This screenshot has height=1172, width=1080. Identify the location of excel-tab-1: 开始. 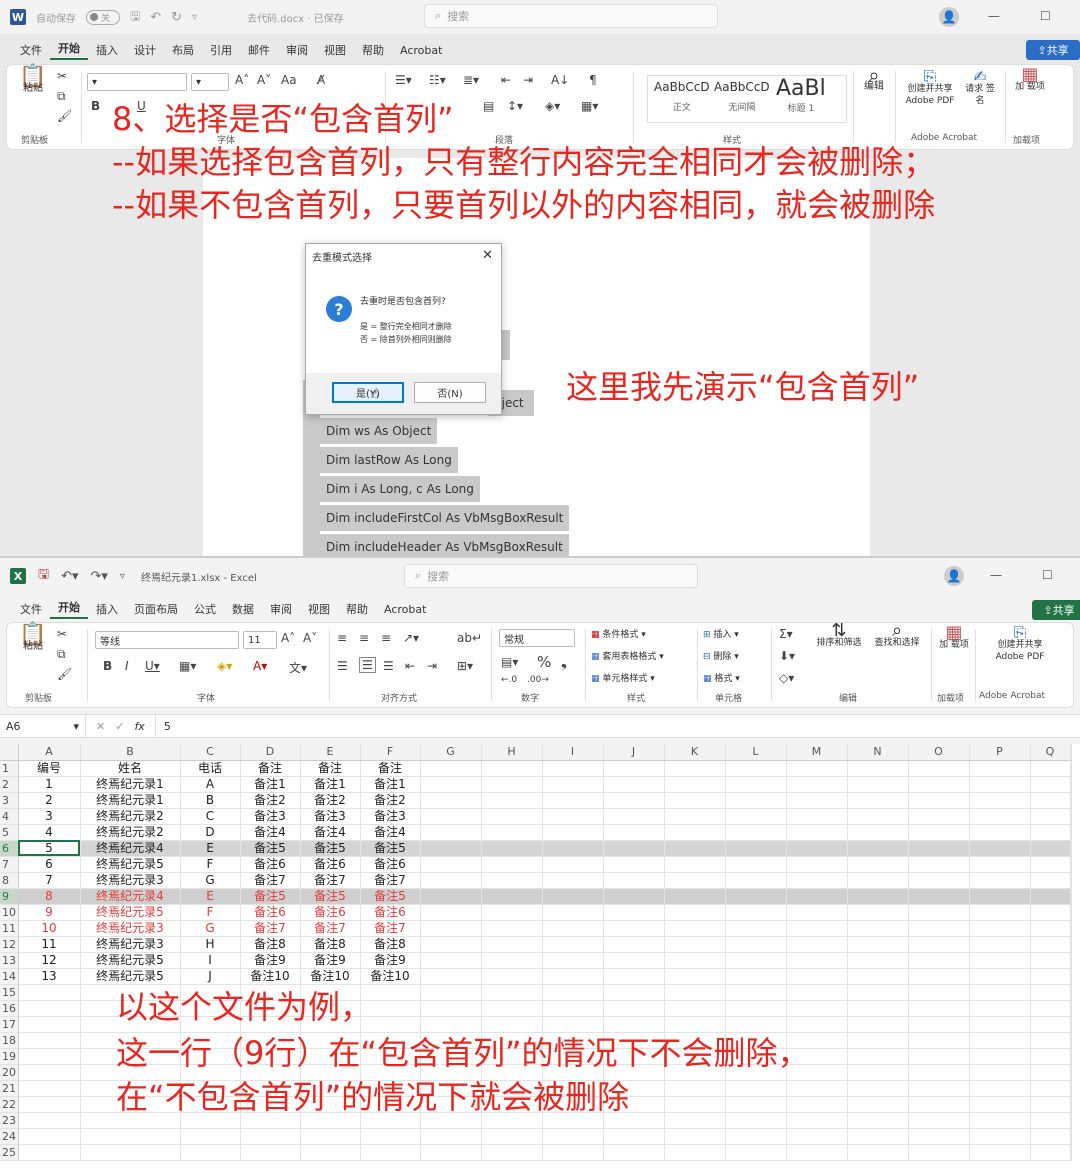
(69, 609).